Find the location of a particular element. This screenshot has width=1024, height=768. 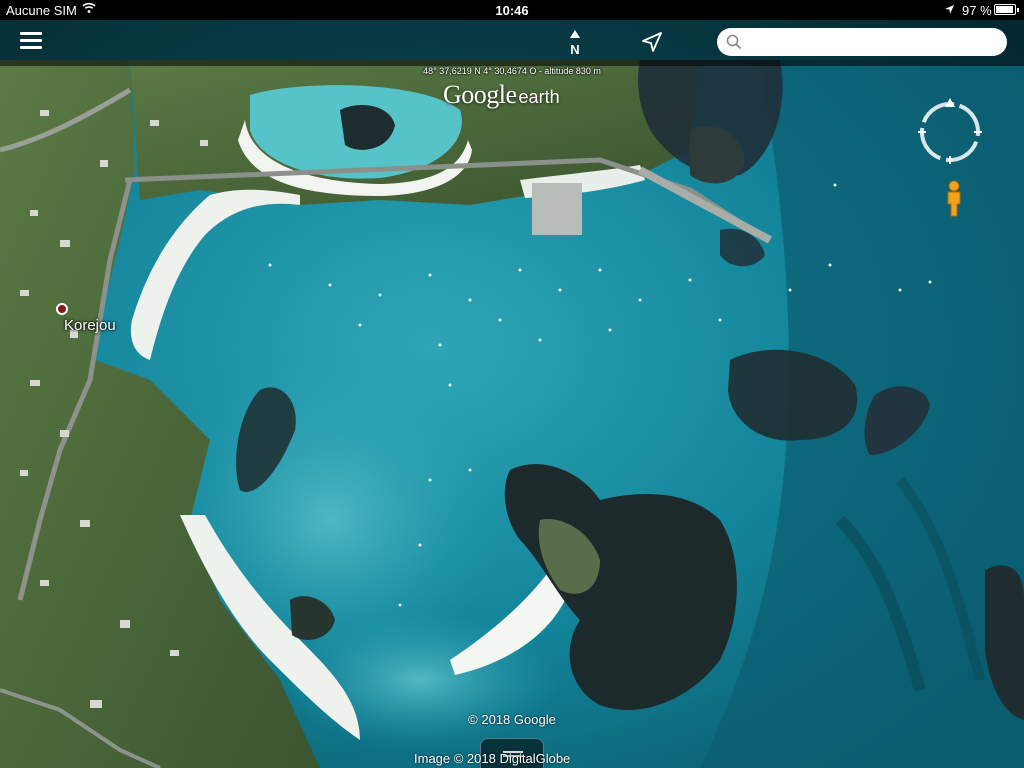

search-input is located at coordinates (874, 43).